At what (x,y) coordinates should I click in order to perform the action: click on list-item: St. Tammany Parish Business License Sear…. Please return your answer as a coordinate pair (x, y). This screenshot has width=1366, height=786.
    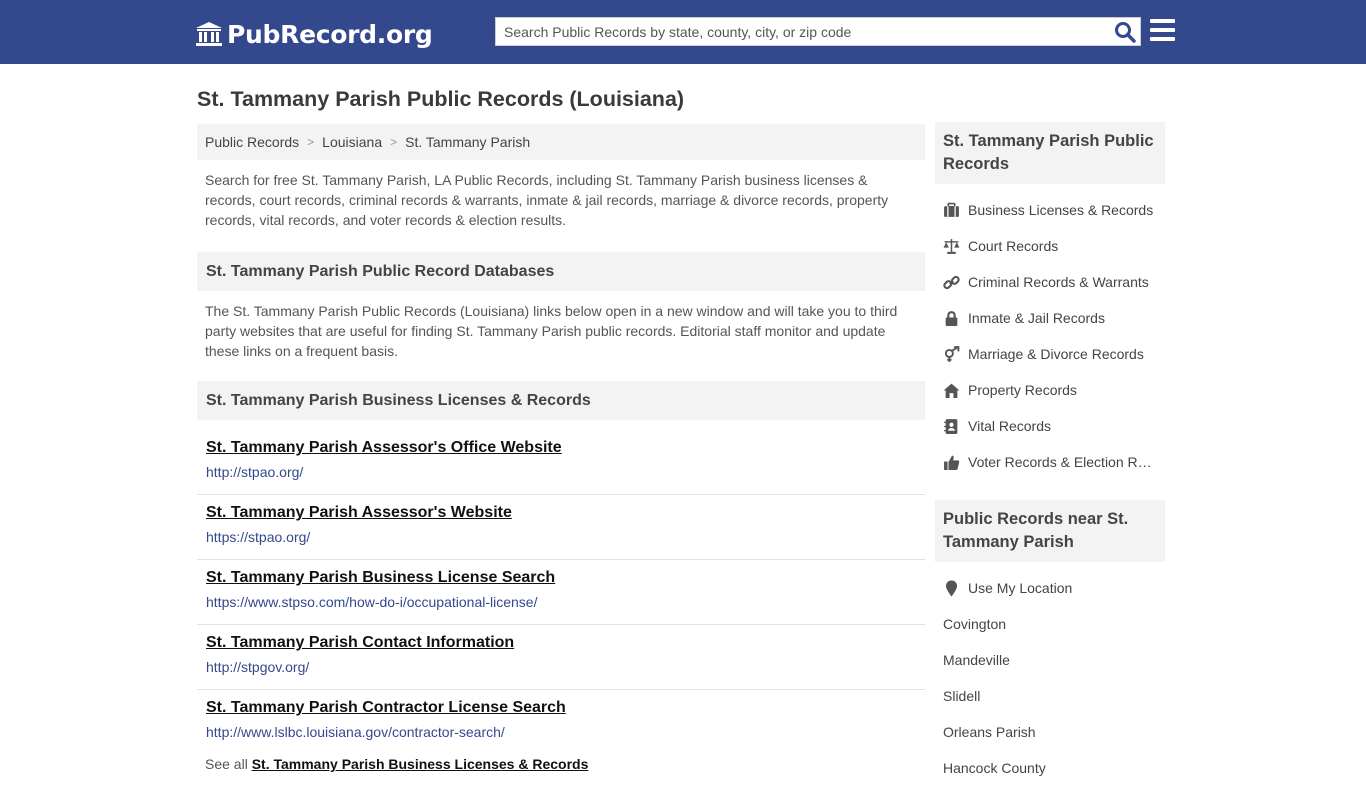
    Looking at the image, I should click on (561, 592).